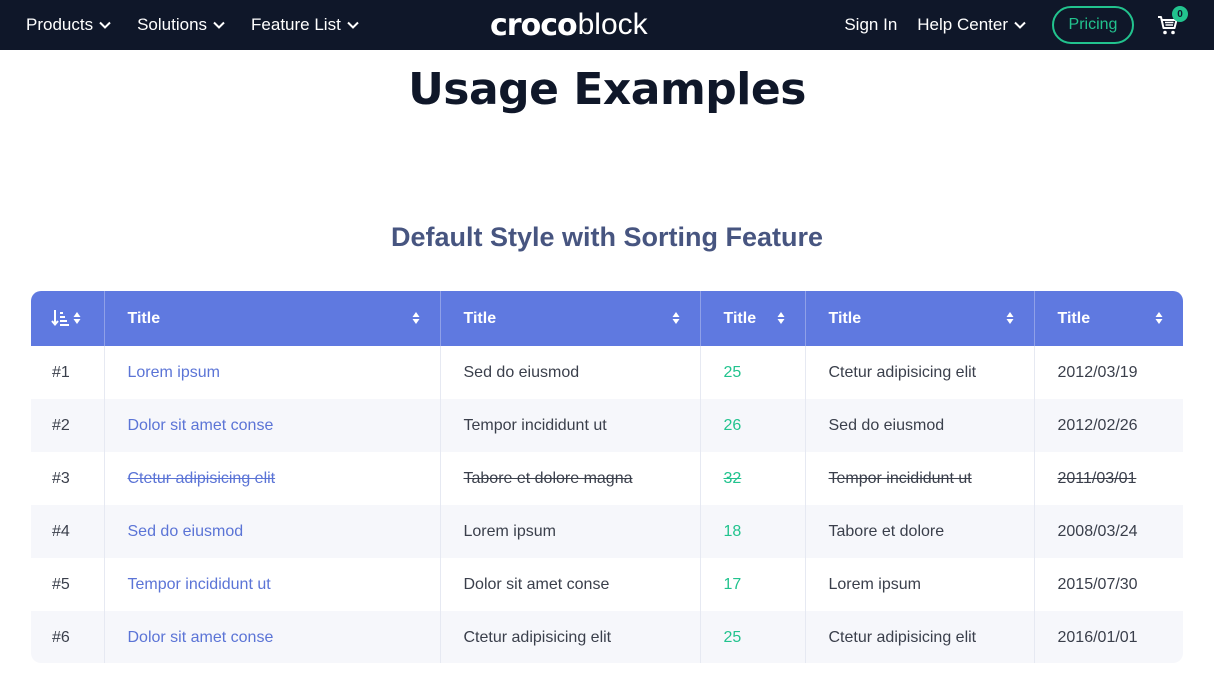 The height and width of the screenshot is (700, 1214). What do you see at coordinates (67, 531) in the screenshot?
I see `cell-index: #4` at bounding box center [67, 531].